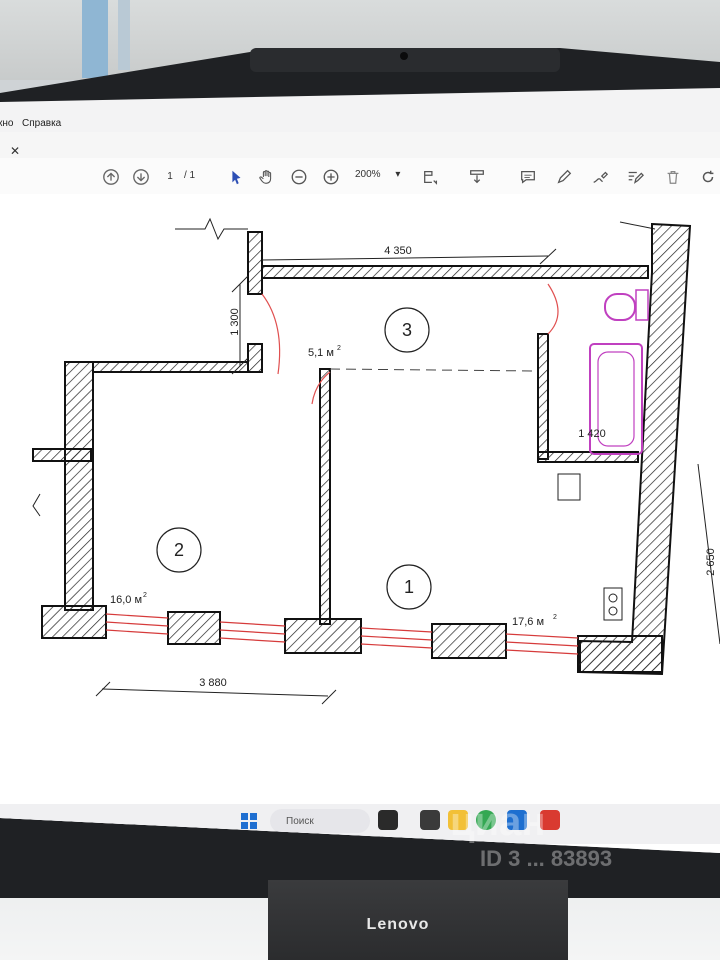  Describe the element at coordinates (321, 353) in the screenshot. I see `room3-area: 5,1 м` at that location.